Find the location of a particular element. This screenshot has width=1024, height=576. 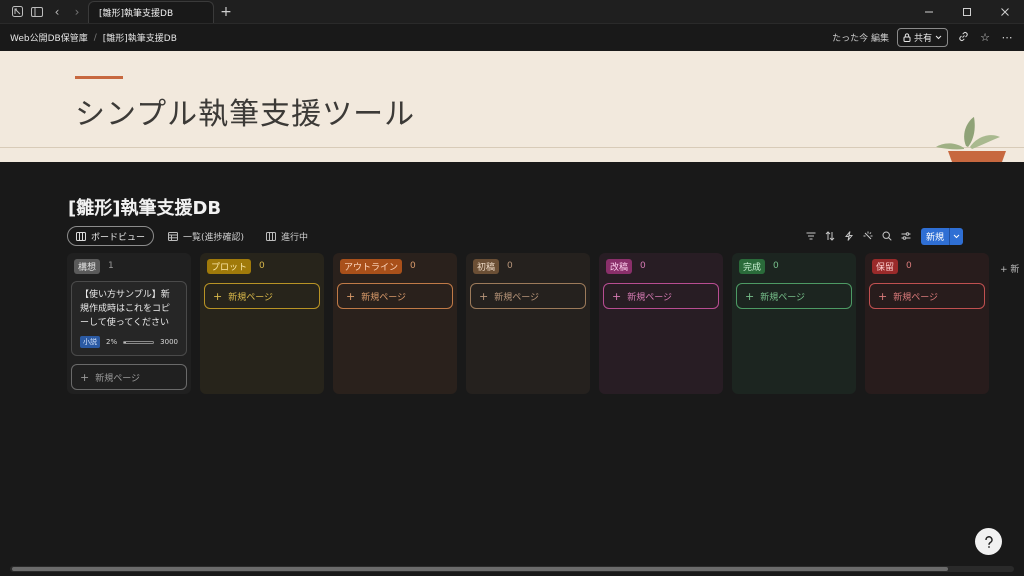

help-button is located at coordinates (988, 541).